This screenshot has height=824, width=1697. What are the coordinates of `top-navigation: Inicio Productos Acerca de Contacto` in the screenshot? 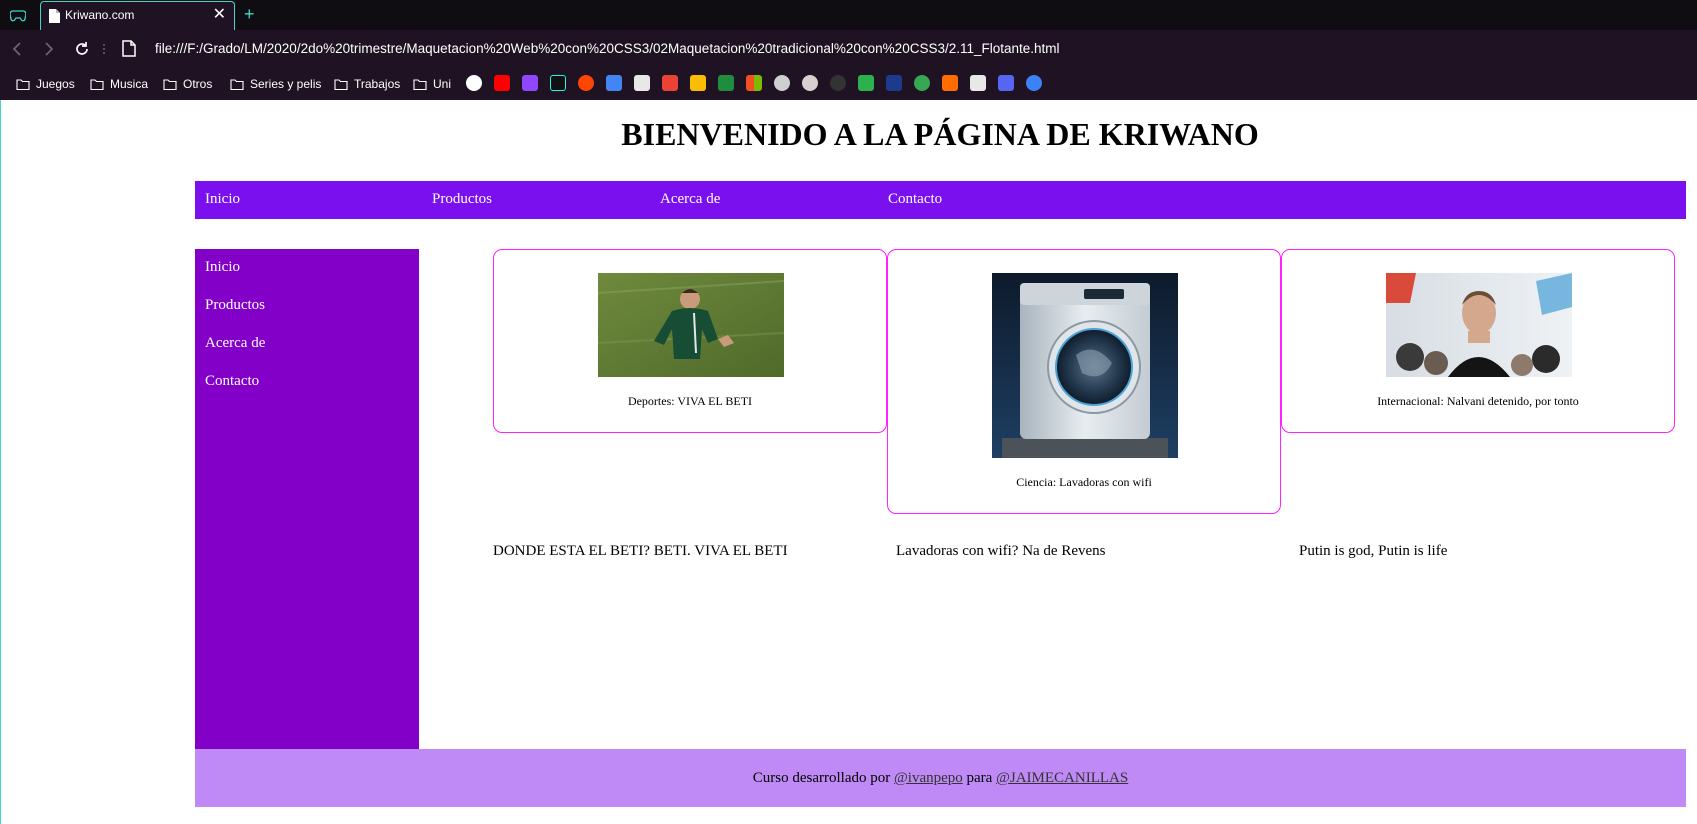 It's located at (940, 200).